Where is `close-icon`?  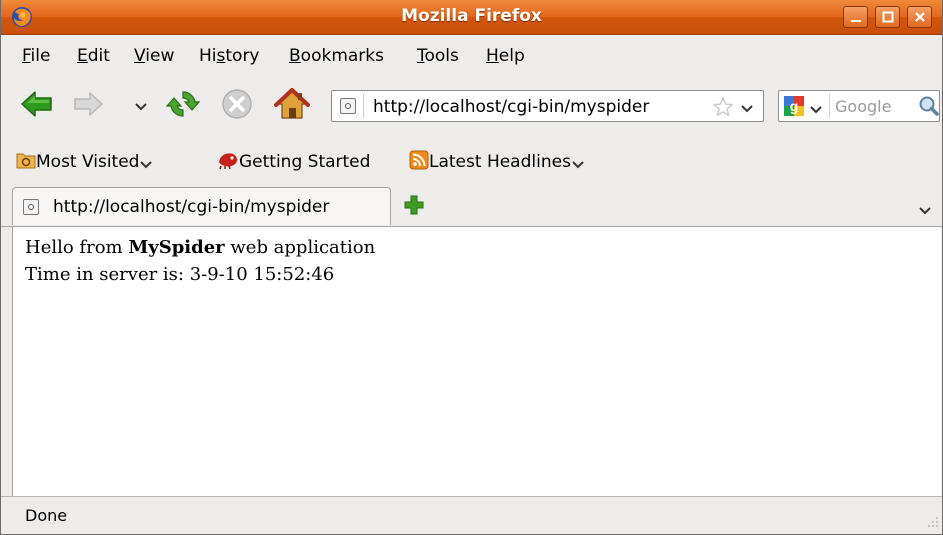 close-icon is located at coordinates (919, 17).